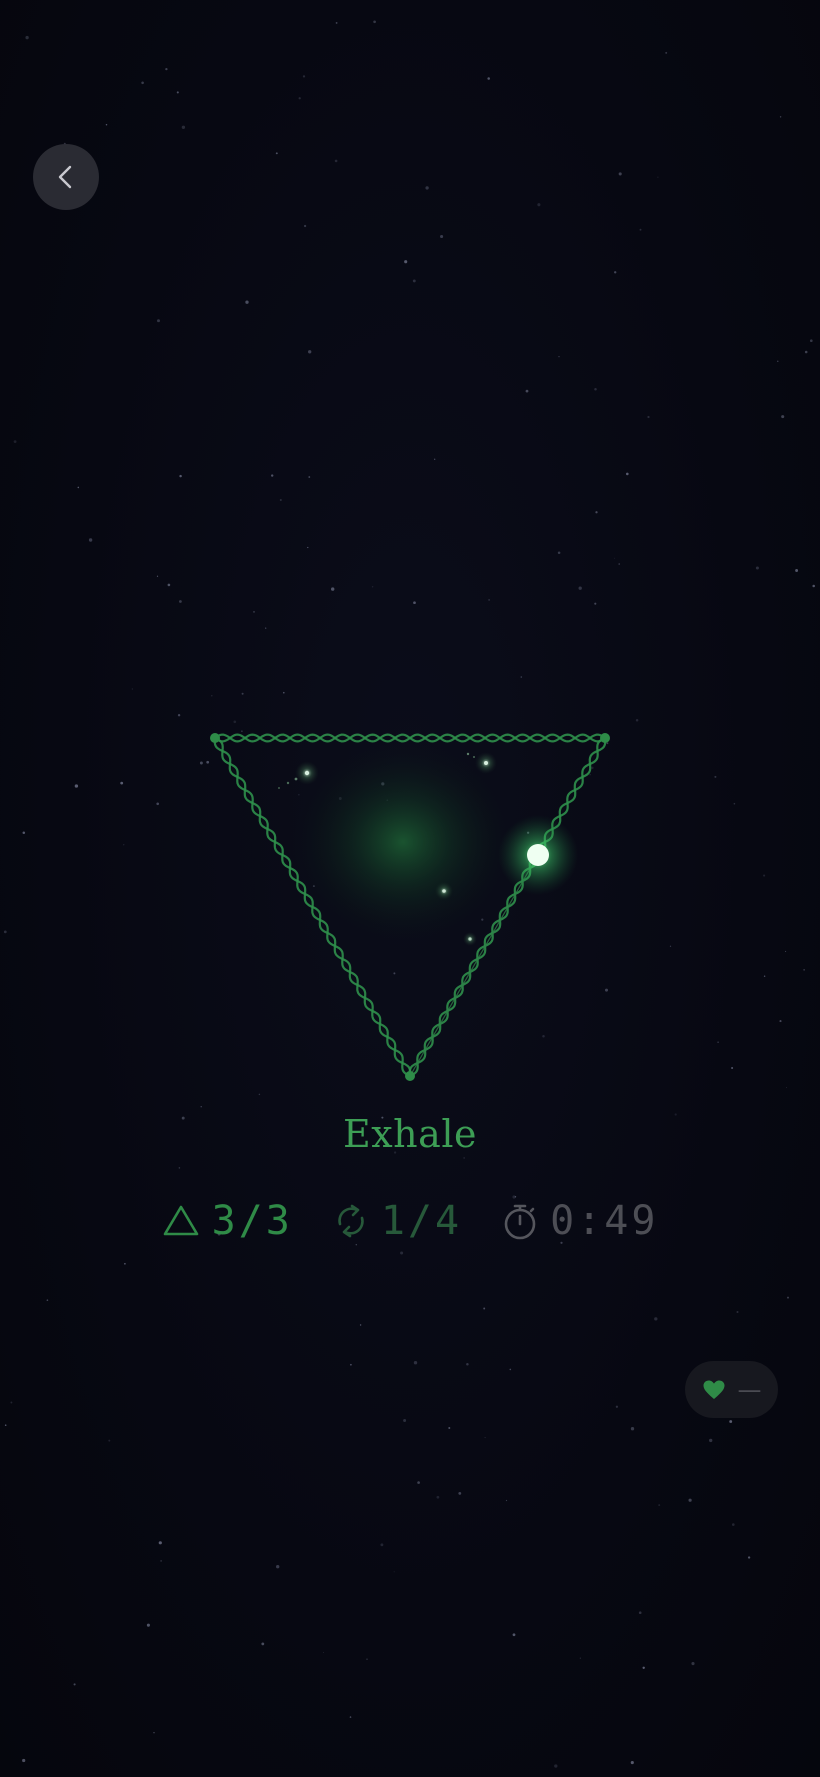 The height and width of the screenshot is (1777, 820). I want to click on timer-value: 0:49, so click(604, 1221).